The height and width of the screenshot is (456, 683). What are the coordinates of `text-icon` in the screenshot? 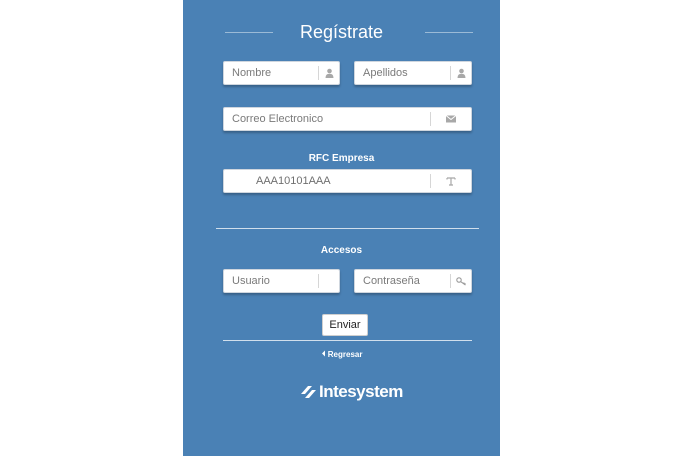 It's located at (451, 181).